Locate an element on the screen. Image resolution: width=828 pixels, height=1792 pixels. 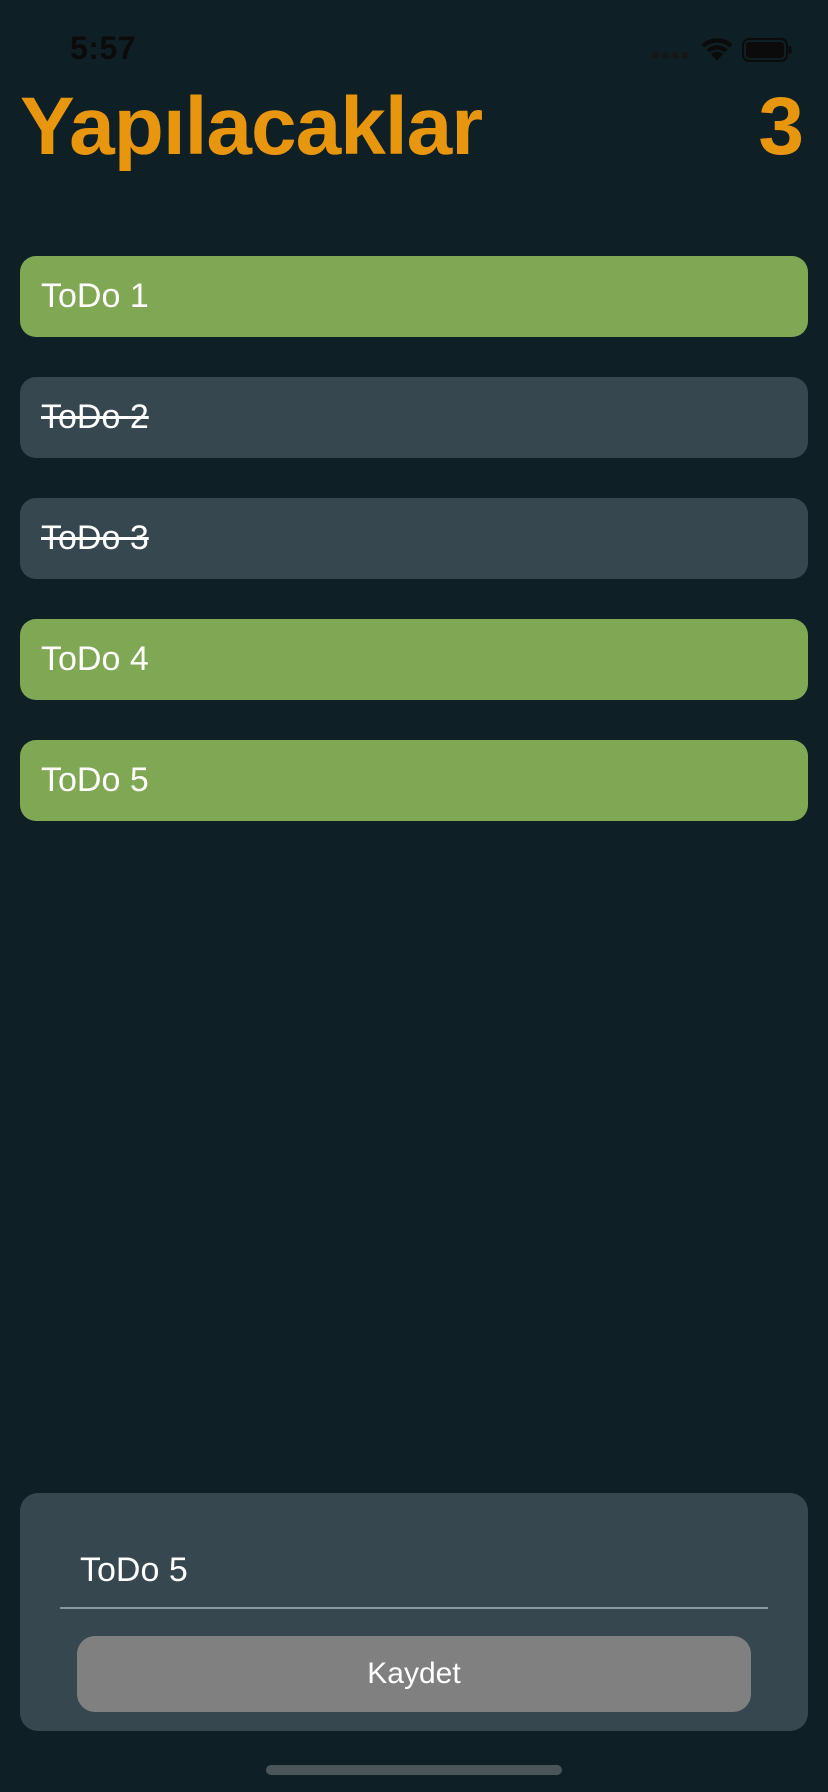
todo-item: ToDo 2 is located at coordinates (414, 417).